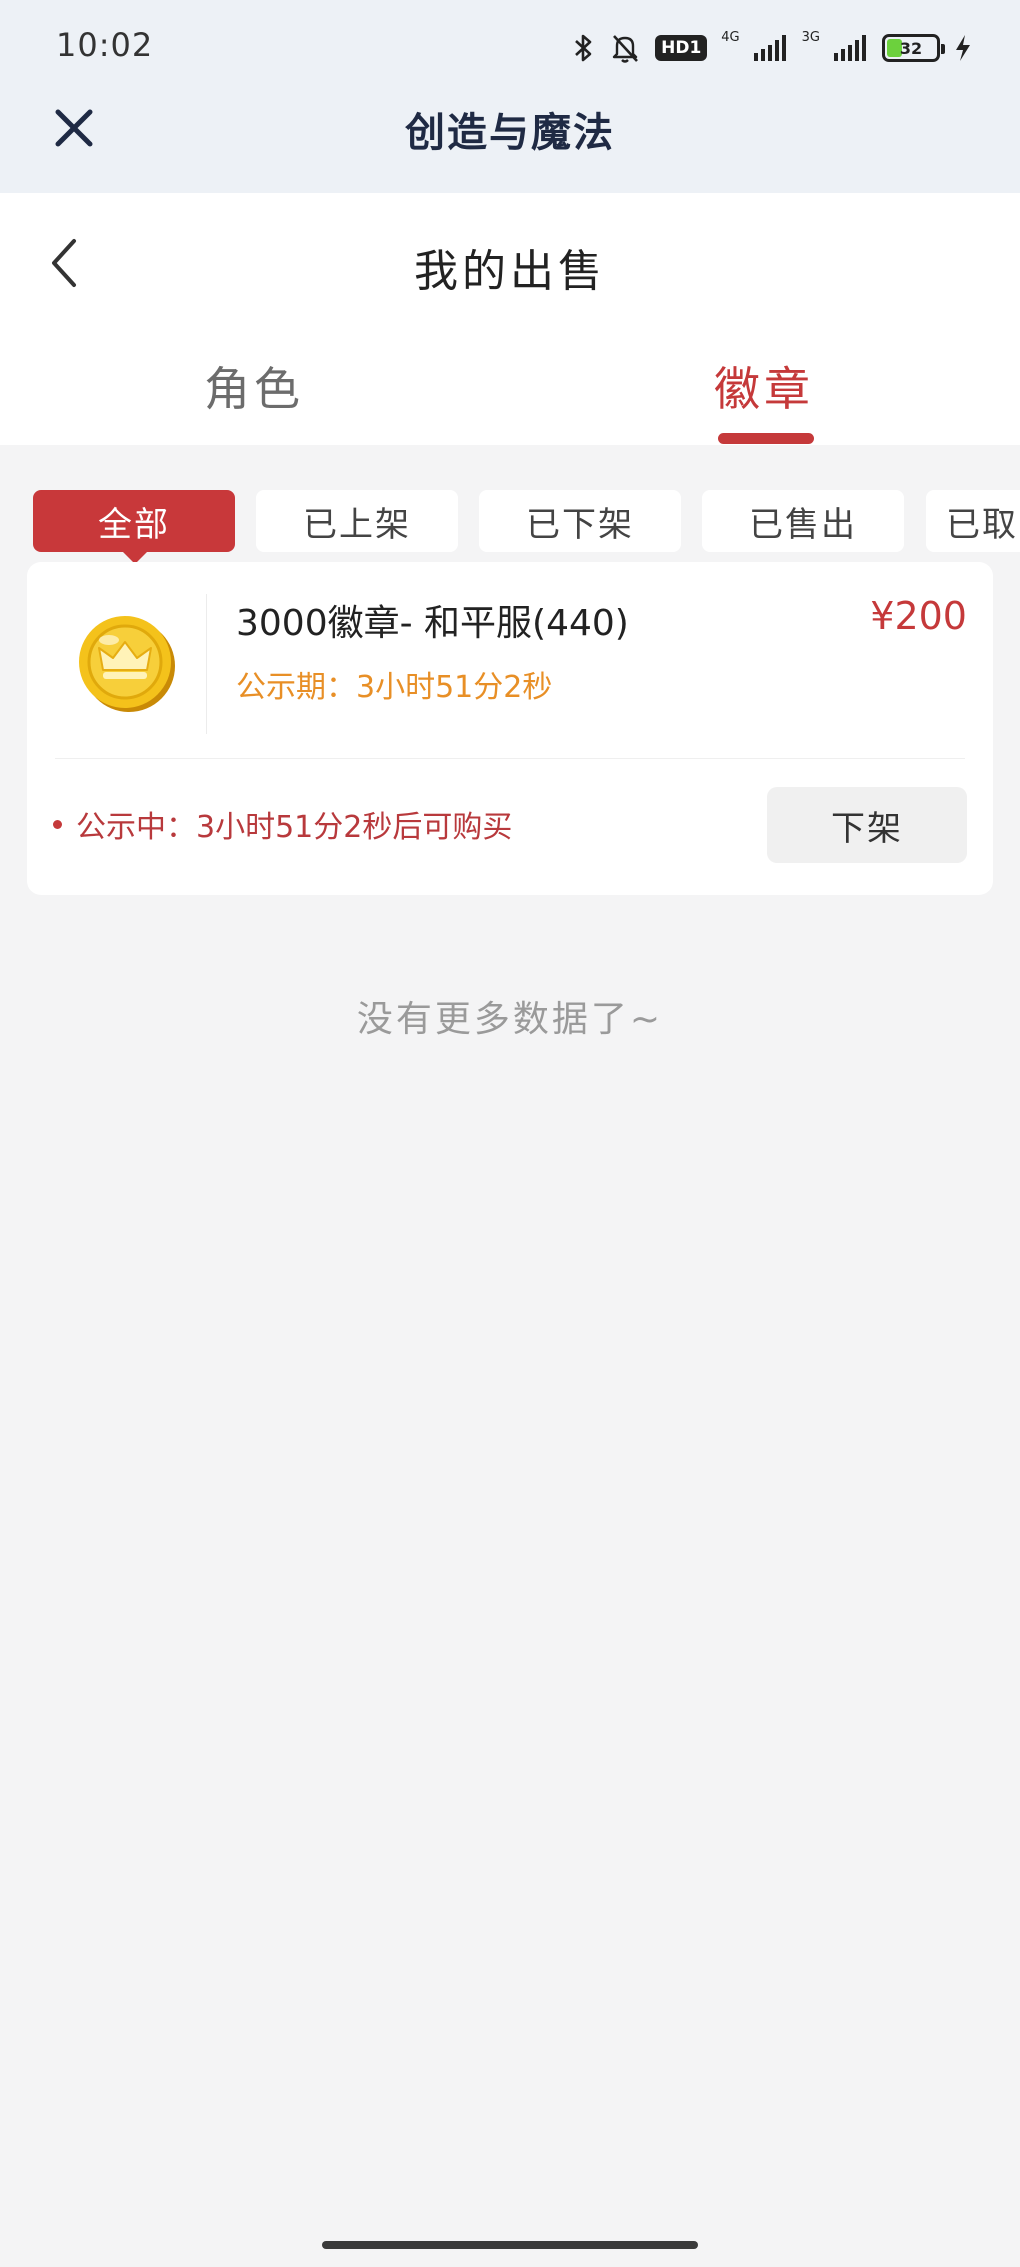  Describe the element at coordinates (294, 827) in the screenshot. I see `listing-status-text: 公示中：3小时51分2秒后可购买` at that location.